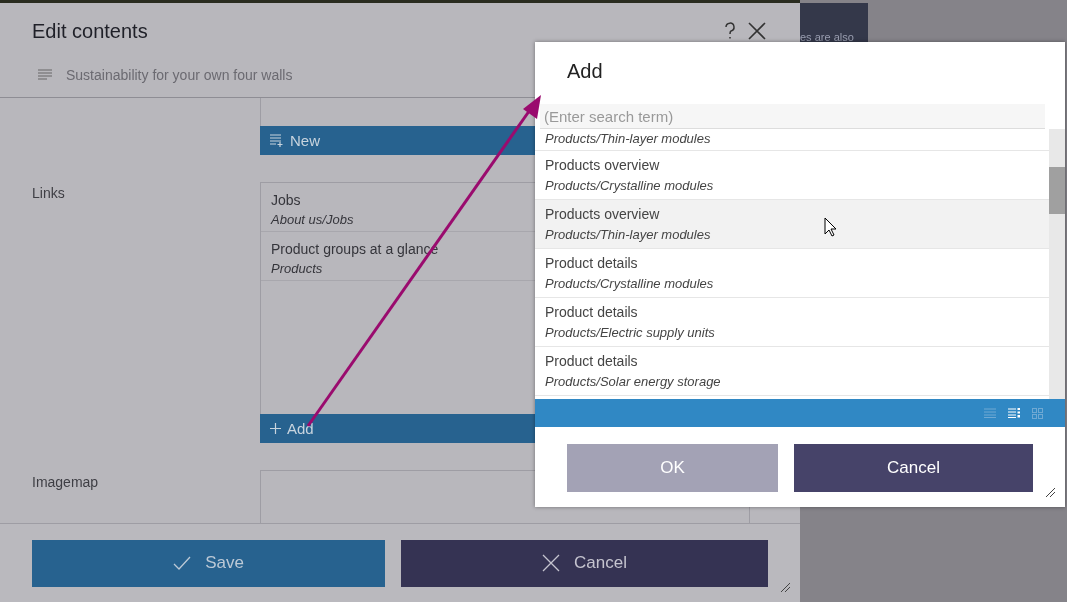  I want to click on scrollbar, so click(1057, 264).